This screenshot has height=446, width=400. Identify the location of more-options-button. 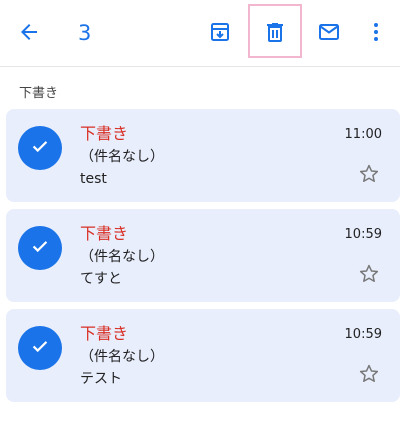
(376, 32).